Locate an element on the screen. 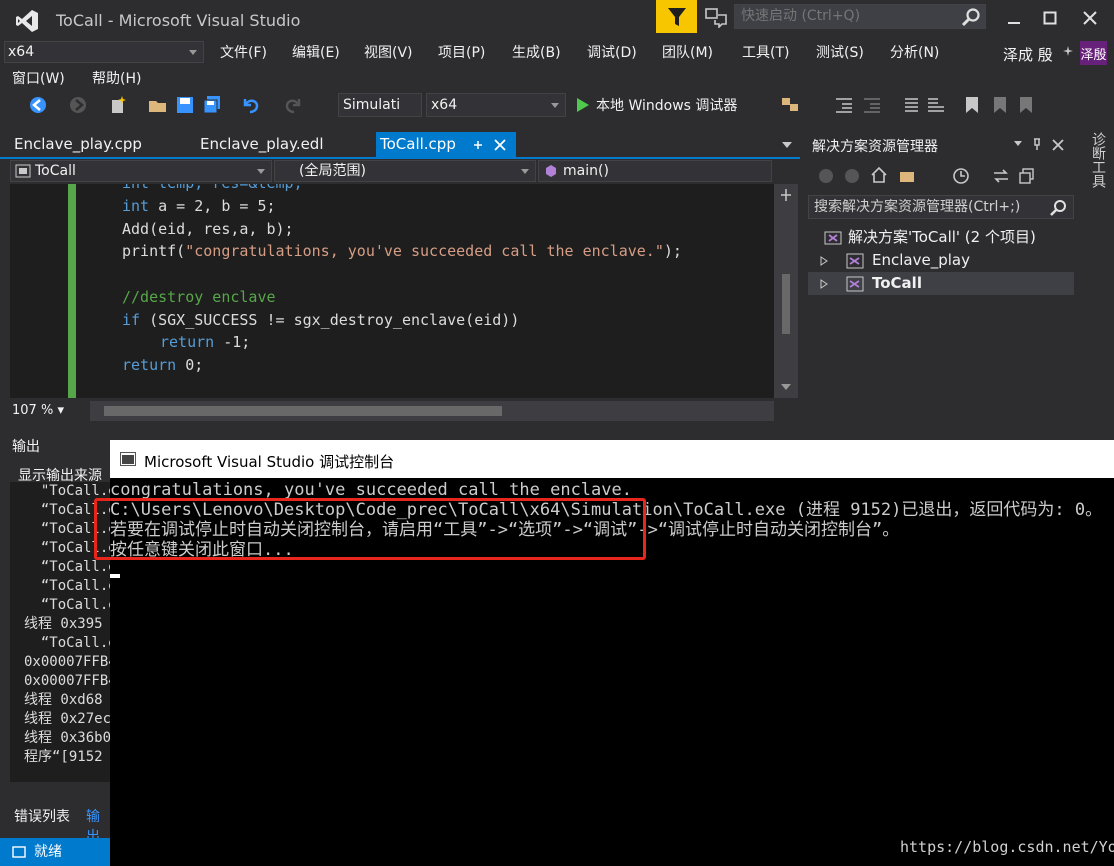 This screenshot has width=1114, height=866. project-nav-combo: ToCall is located at coordinates (141, 171).